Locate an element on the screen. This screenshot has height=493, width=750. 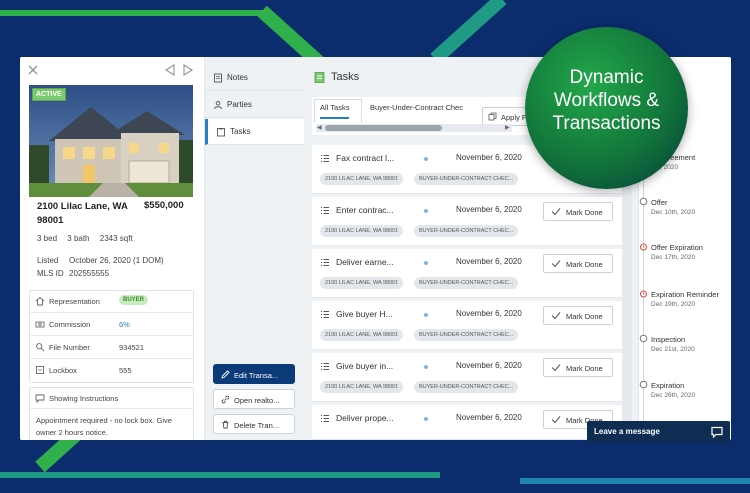
home-icon is located at coordinates (40, 301).